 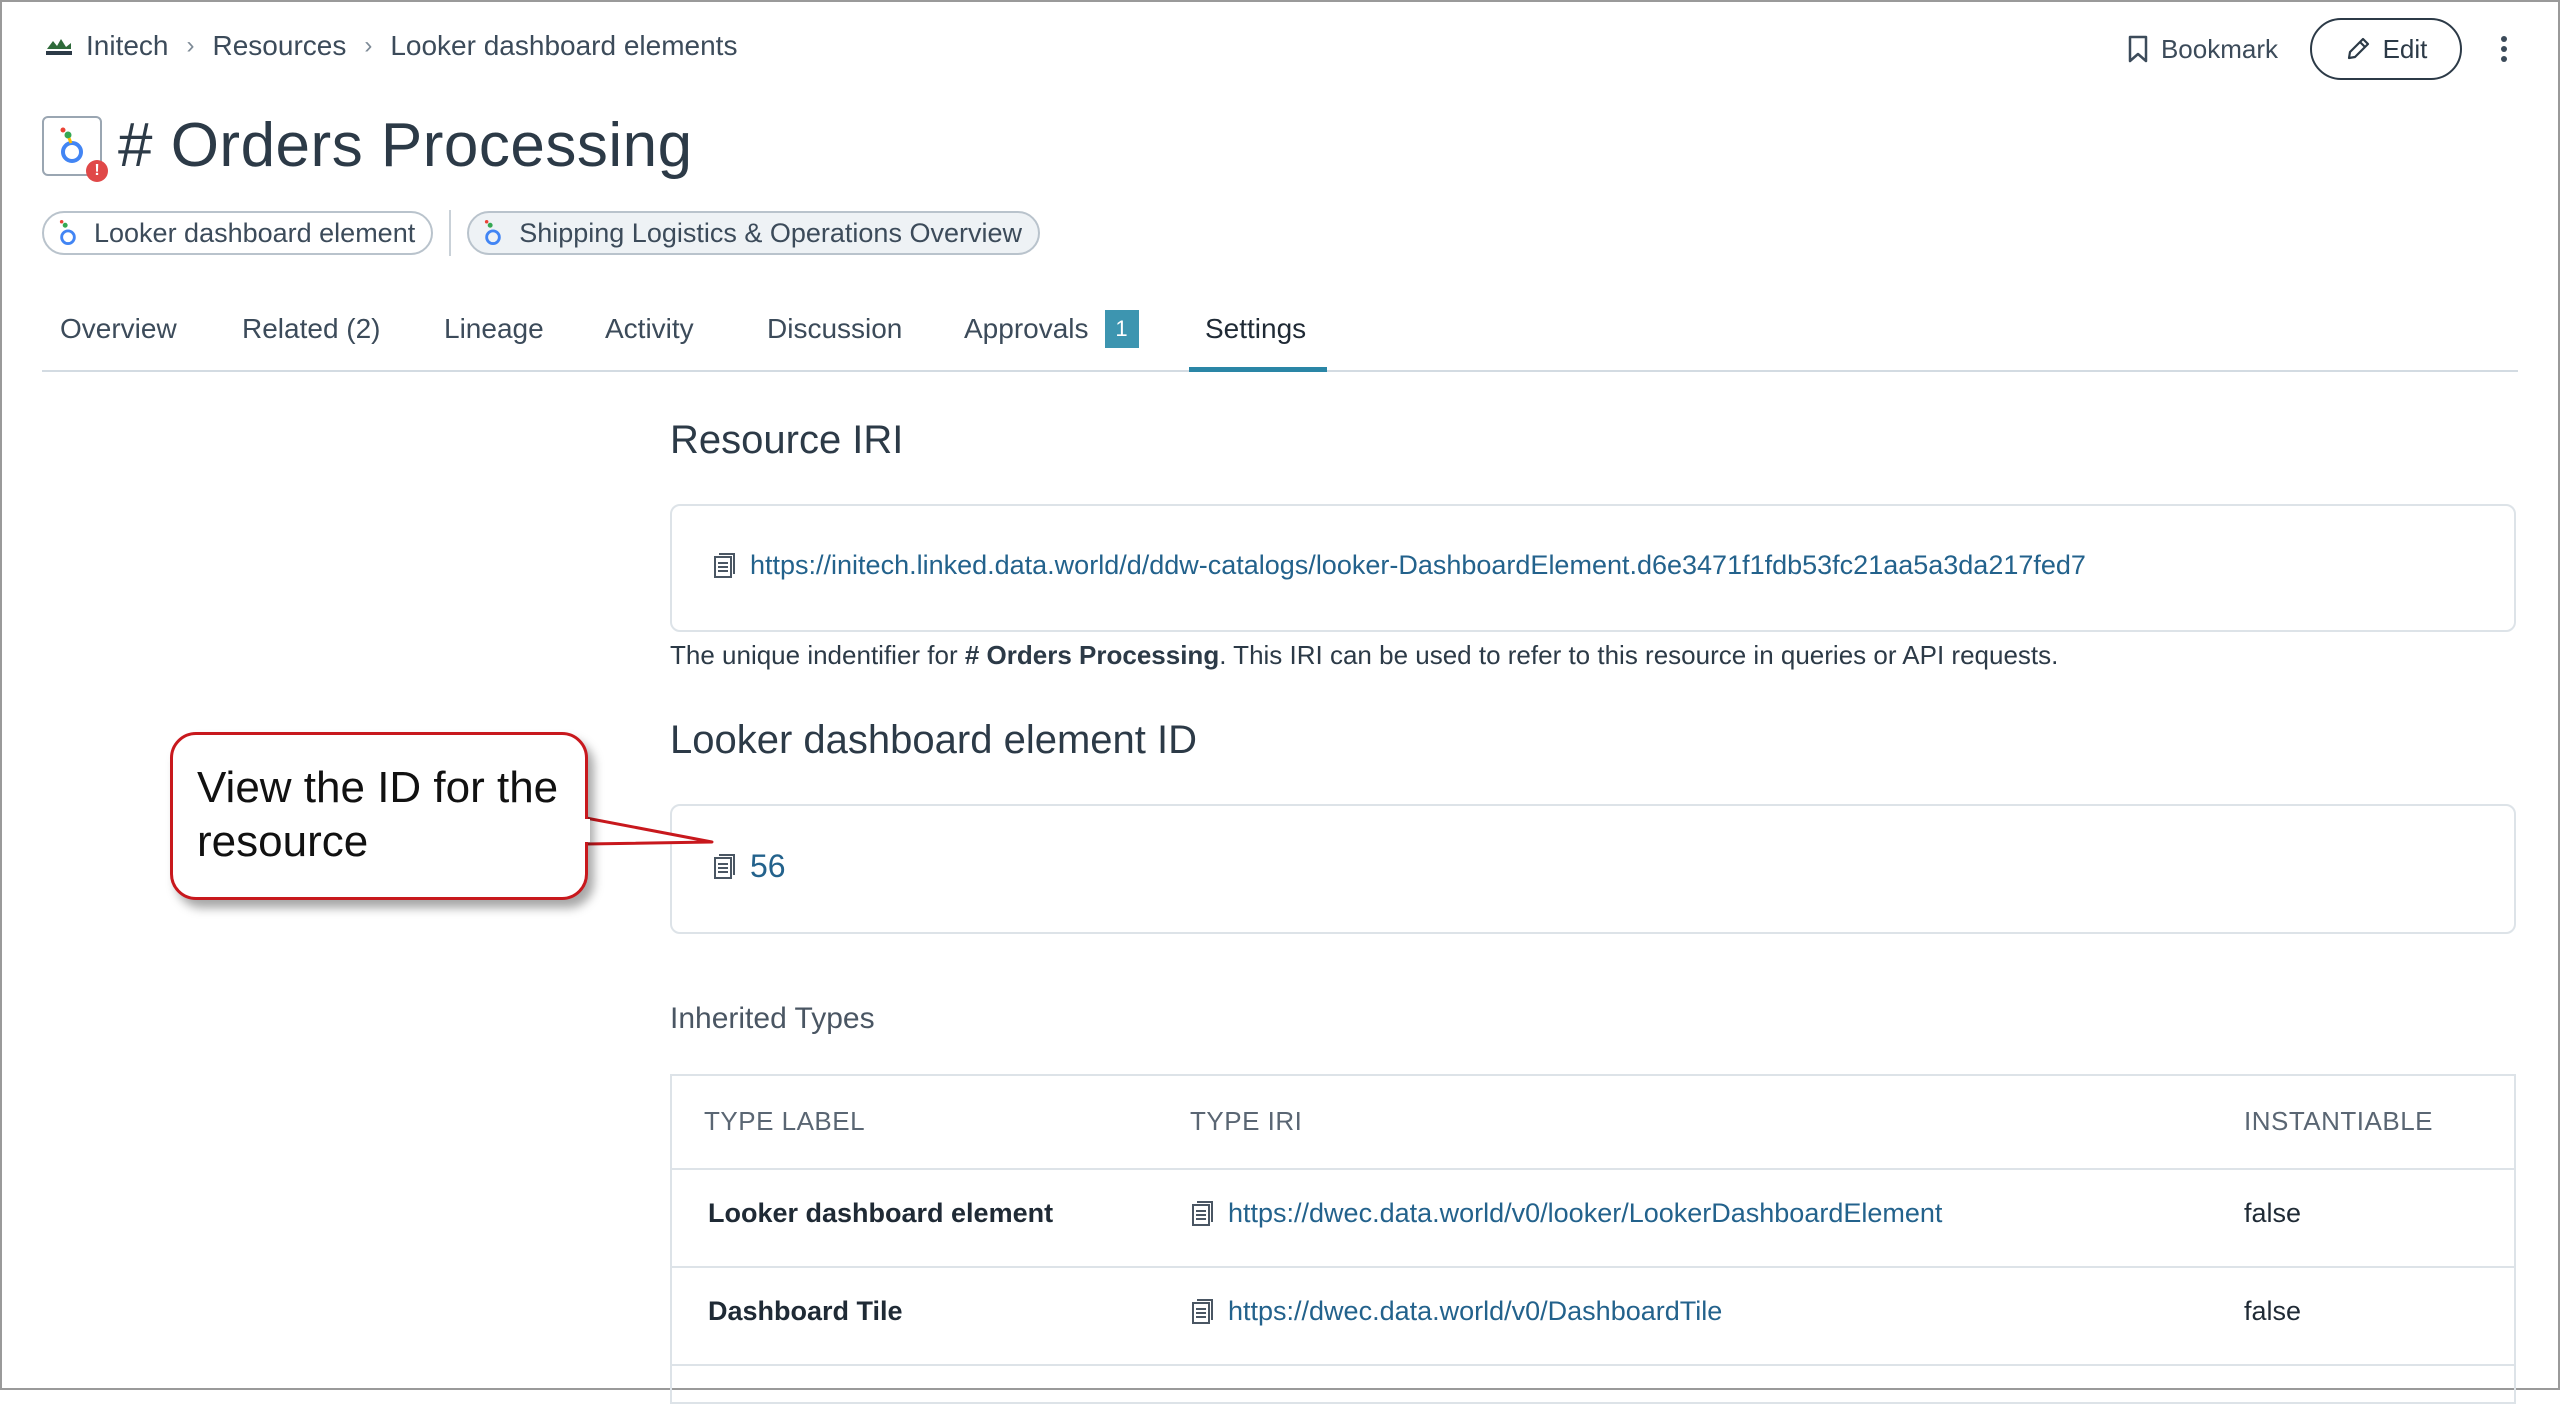 What do you see at coordinates (1092, 655) in the screenshot?
I see `description-resource-name: # Orders Processing` at bounding box center [1092, 655].